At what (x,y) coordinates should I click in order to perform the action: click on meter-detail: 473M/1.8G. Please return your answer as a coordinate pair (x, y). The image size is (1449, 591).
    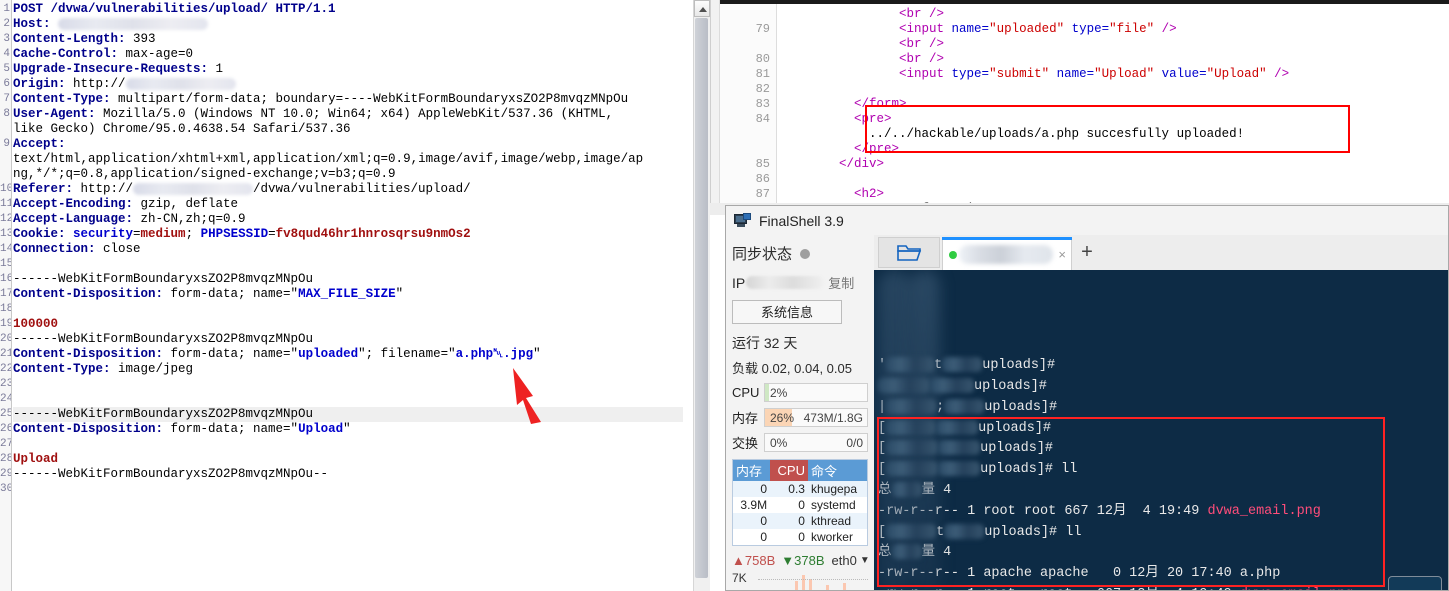
    Looking at the image, I should click on (833, 418).